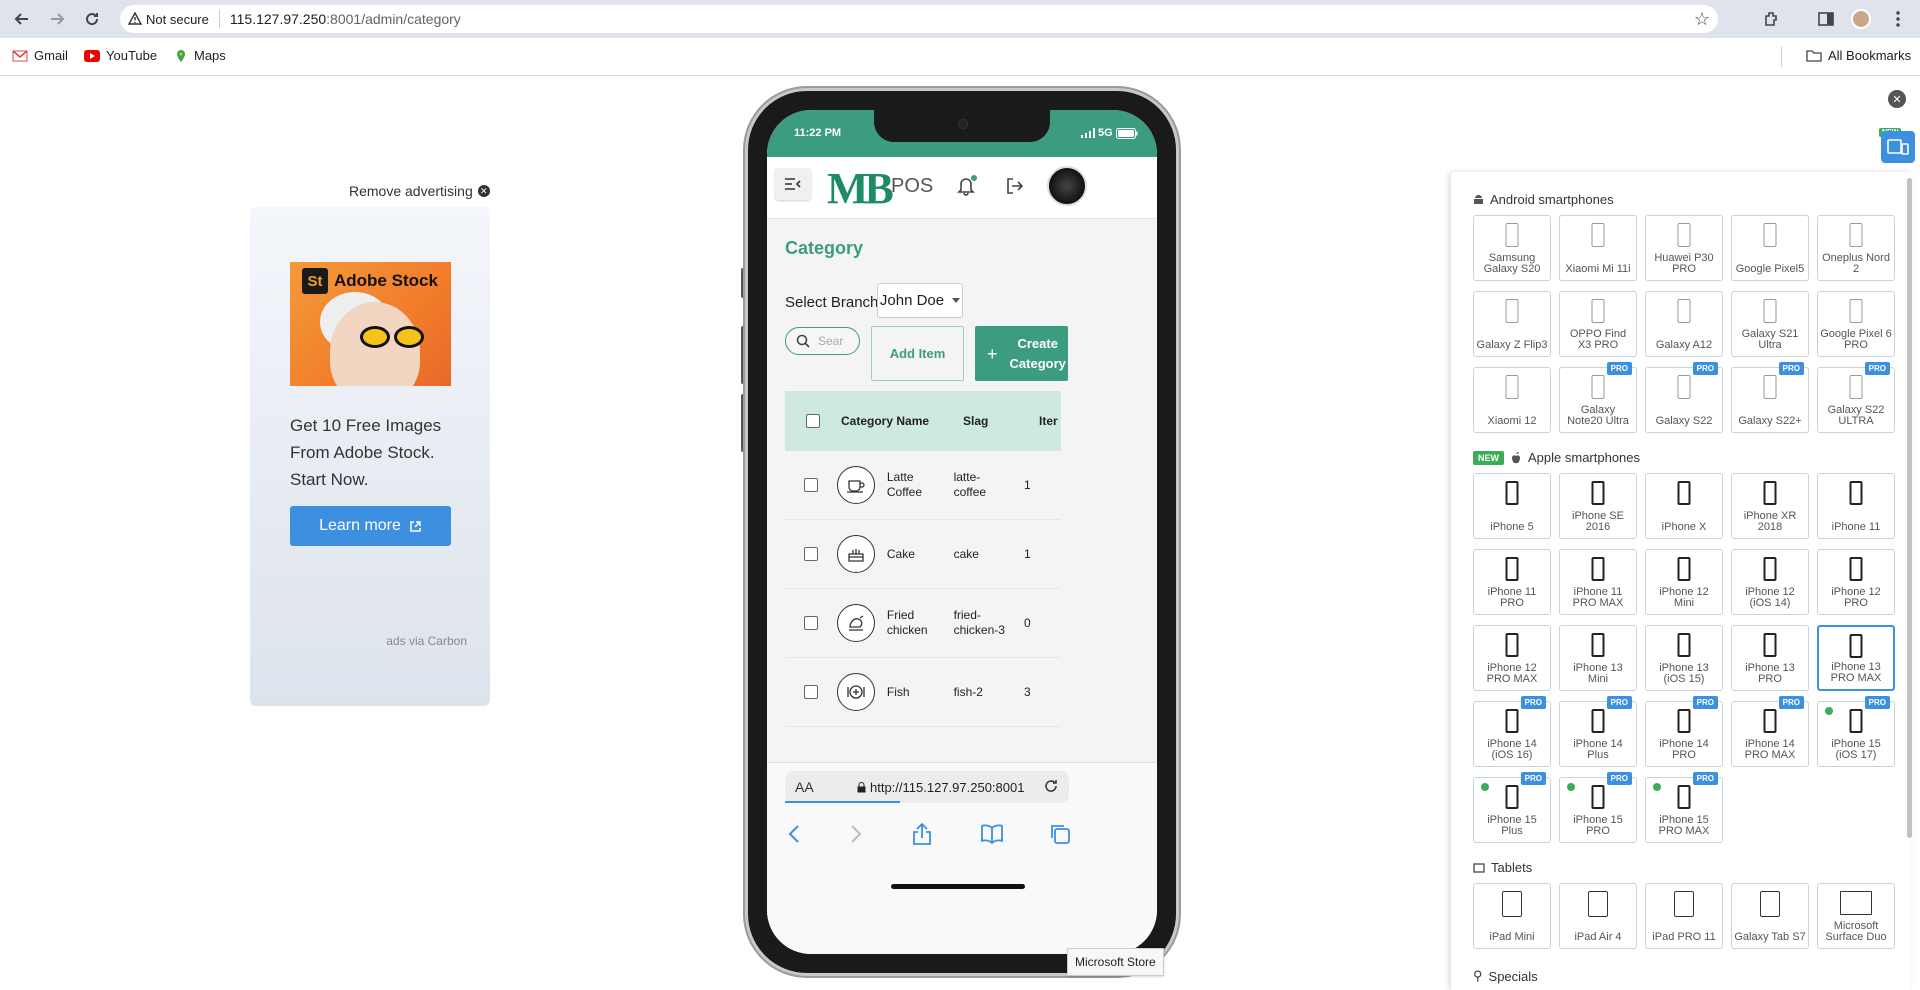 The height and width of the screenshot is (990, 1920). What do you see at coordinates (1684, 658) in the screenshot?
I see `device-option: iPhone 13 (iOS 15)` at bounding box center [1684, 658].